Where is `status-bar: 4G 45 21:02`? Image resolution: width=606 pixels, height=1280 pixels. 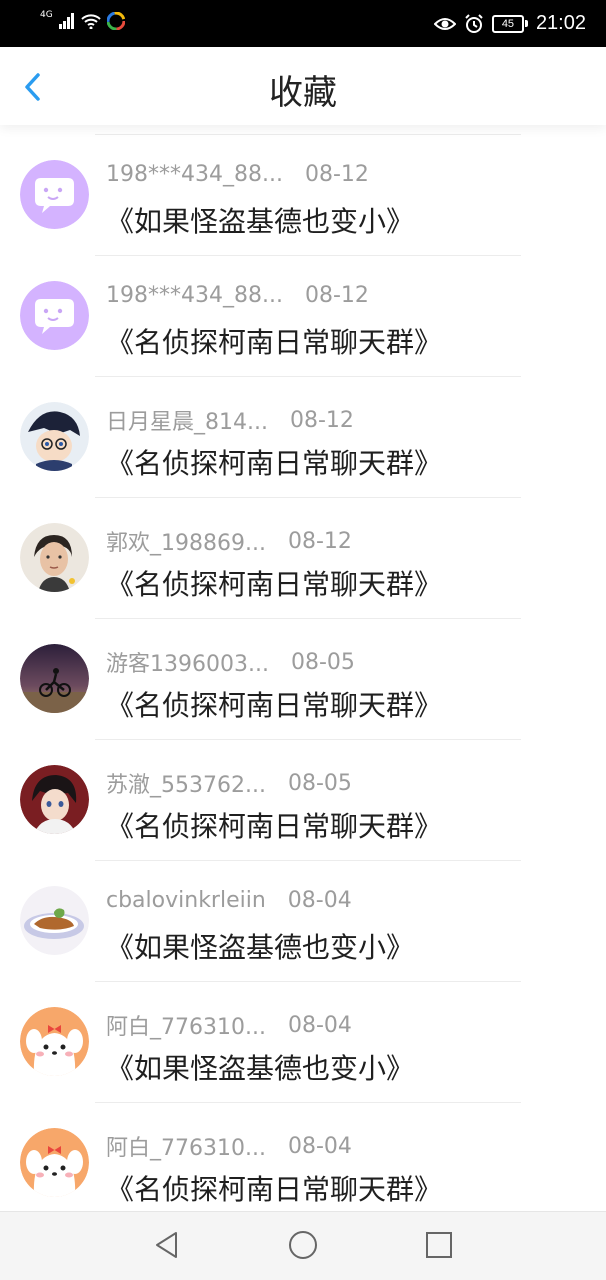
status-bar: 4G 45 21:02 is located at coordinates (303, 23).